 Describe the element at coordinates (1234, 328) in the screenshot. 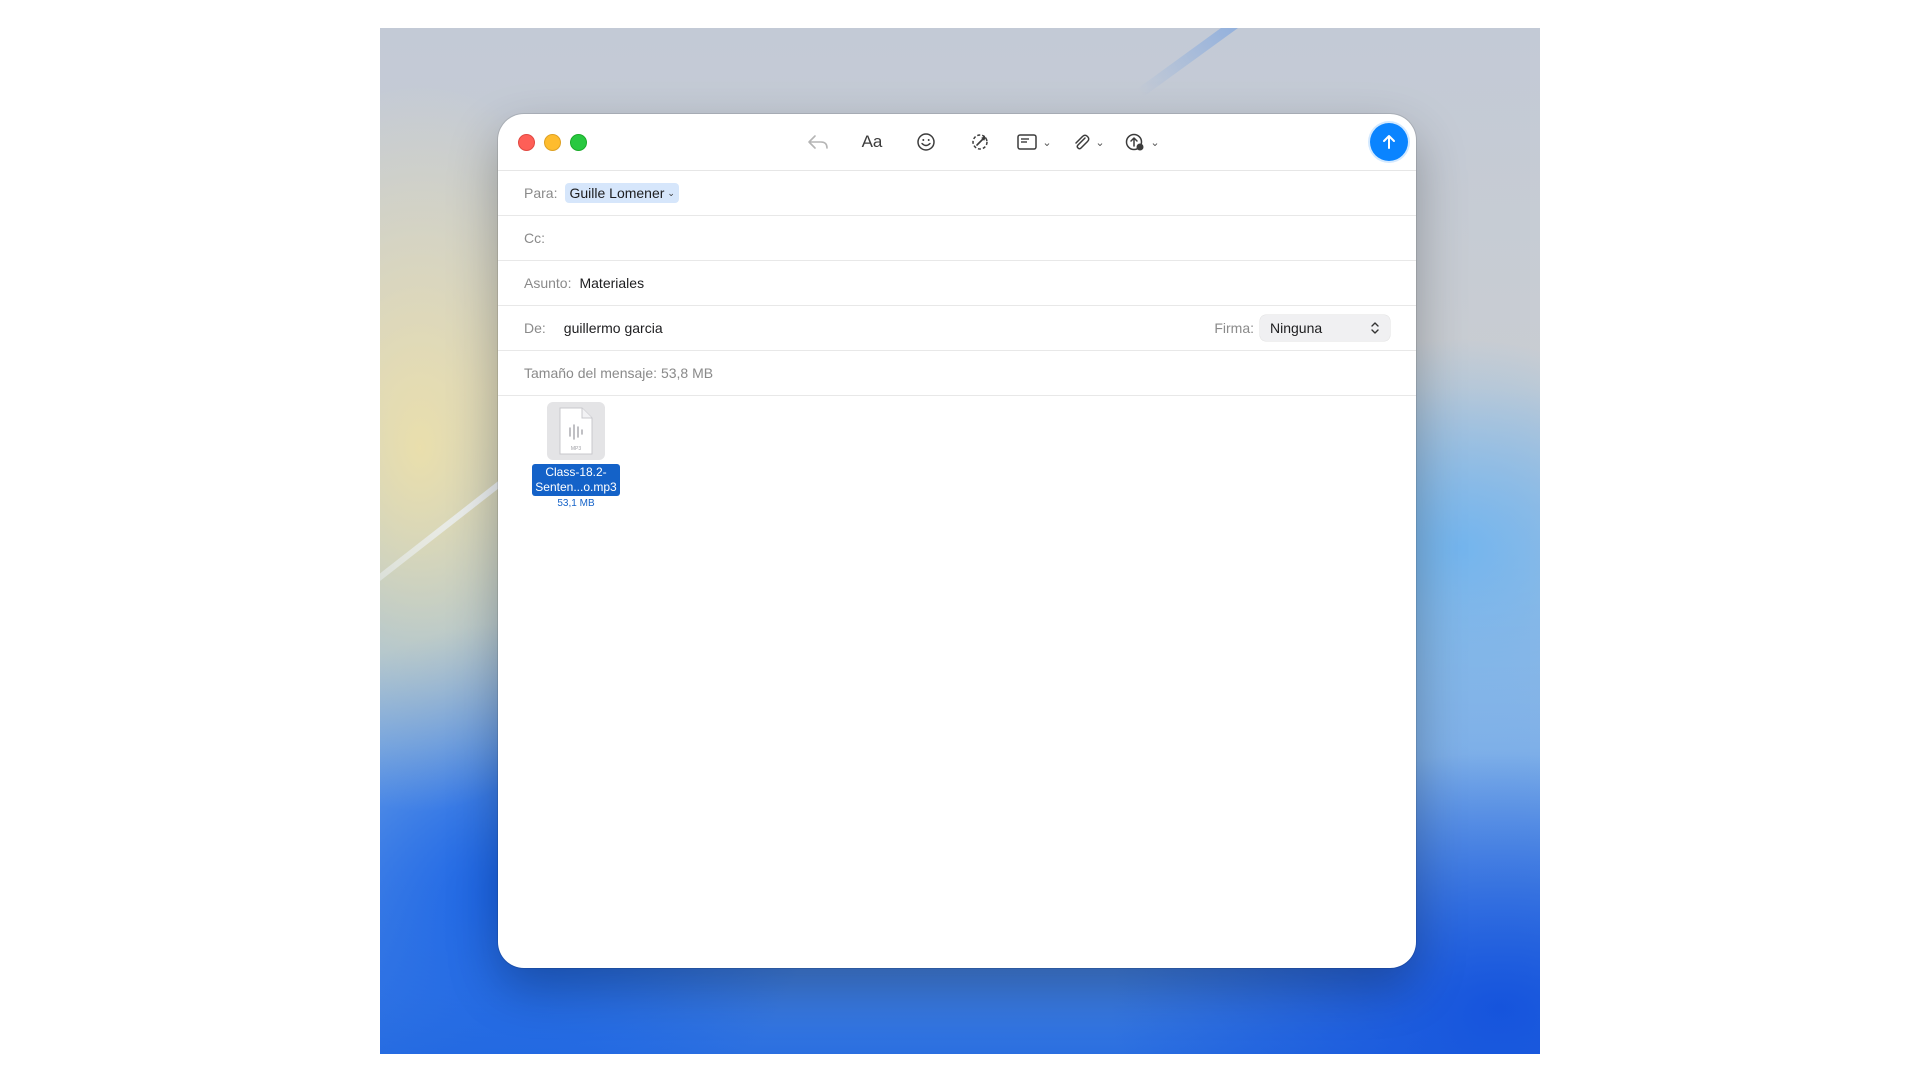

I see `signature-label: Firma:` at that location.